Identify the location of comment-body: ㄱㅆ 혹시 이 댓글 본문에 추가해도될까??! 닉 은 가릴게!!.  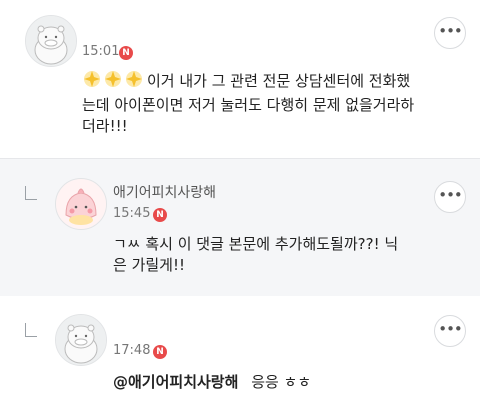
(293, 255).